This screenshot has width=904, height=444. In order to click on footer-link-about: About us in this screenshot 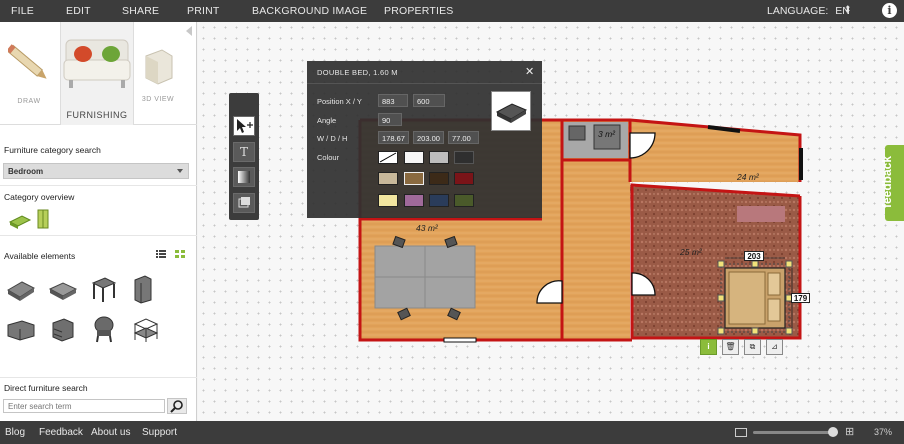, I will do `click(110, 432)`.